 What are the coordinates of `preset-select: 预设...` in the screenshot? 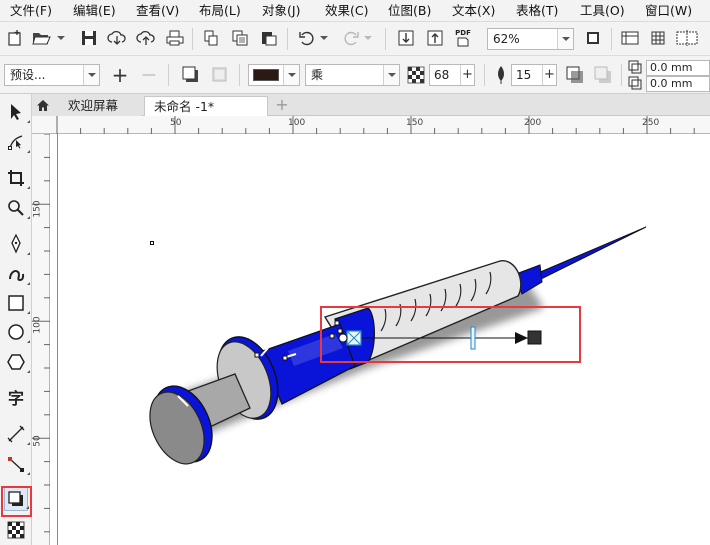 It's located at (52, 75).